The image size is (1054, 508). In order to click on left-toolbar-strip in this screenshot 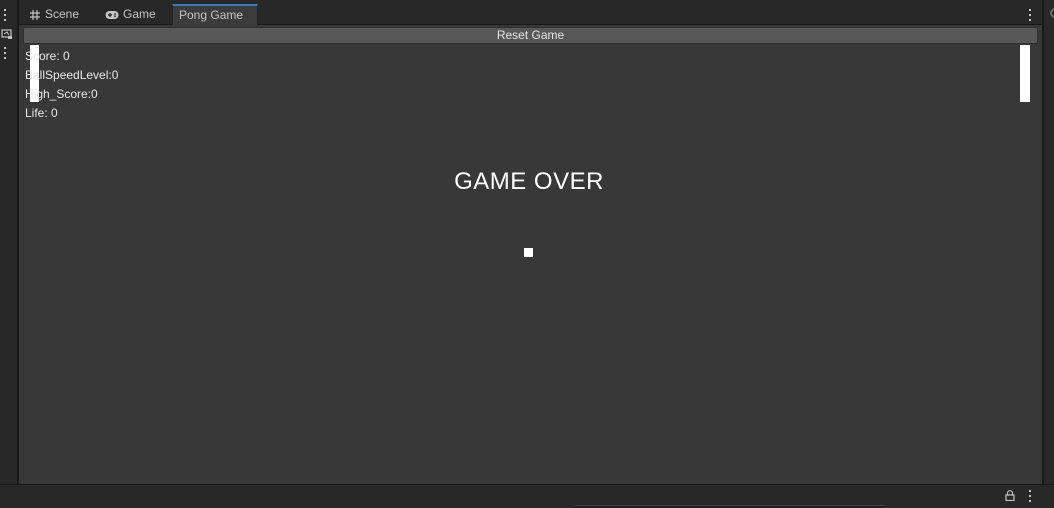, I will do `click(9, 242)`.